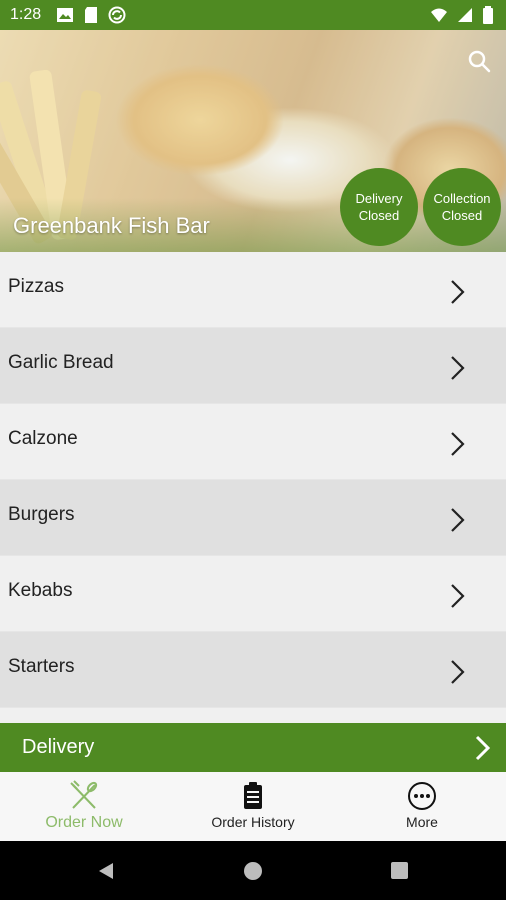 The height and width of the screenshot is (900, 506). What do you see at coordinates (422, 796) in the screenshot?
I see `more-icon` at bounding box center [422, 796].